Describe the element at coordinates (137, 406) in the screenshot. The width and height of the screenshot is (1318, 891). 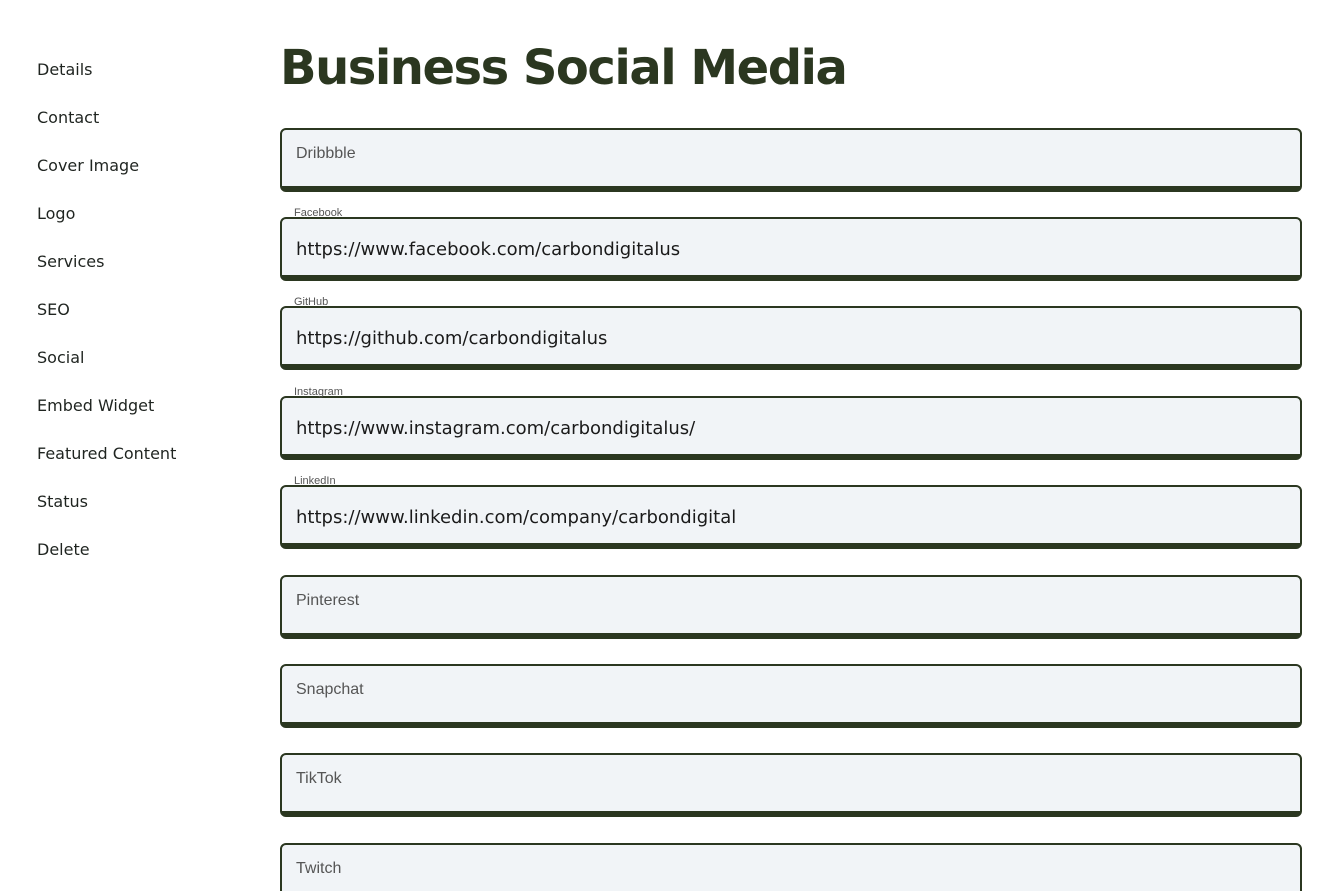
I see `sidebar-item-embed-widget: Embed Widget` at that location.